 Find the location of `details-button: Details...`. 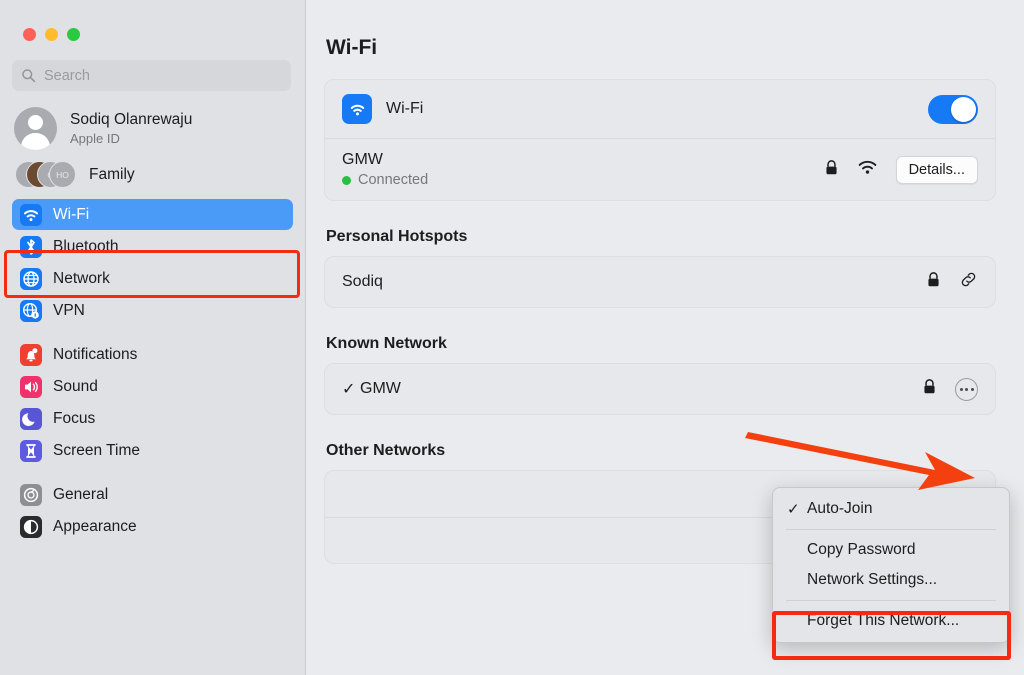

details-button: Details... is located at coordinates (936, 169).